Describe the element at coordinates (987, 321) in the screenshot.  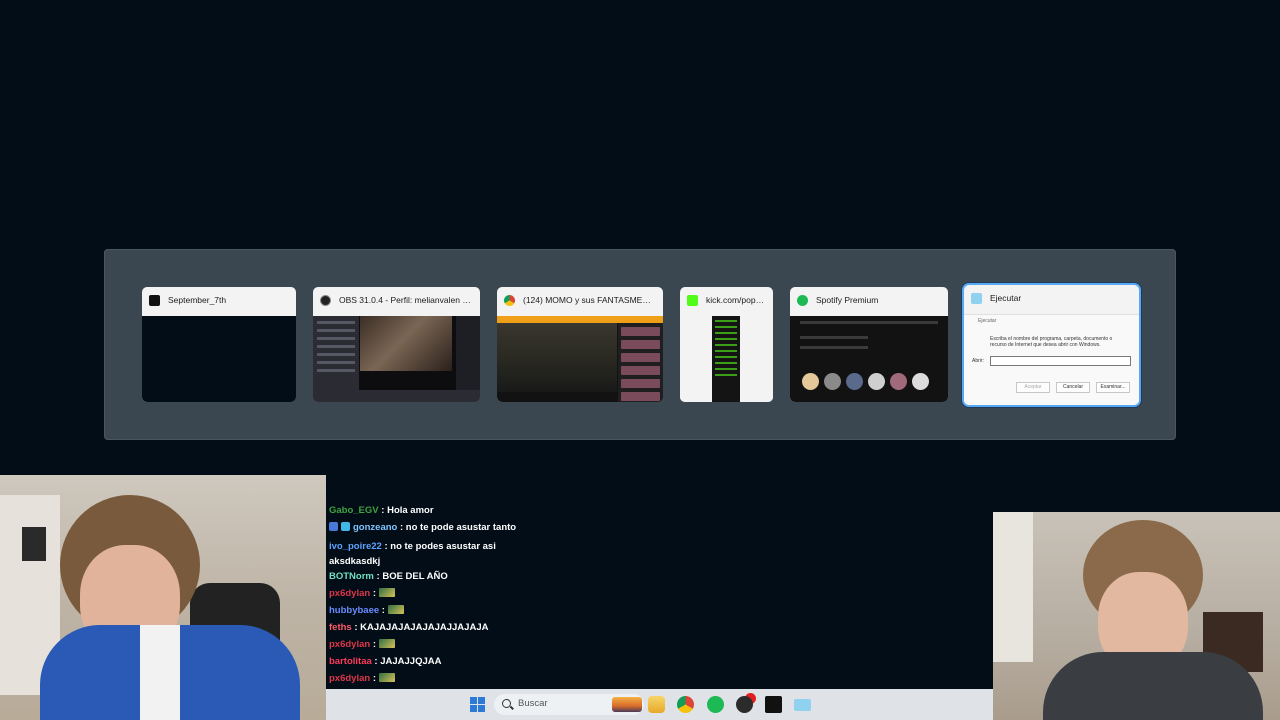
I see `run-dialog-title: Ejecutar` at that location.